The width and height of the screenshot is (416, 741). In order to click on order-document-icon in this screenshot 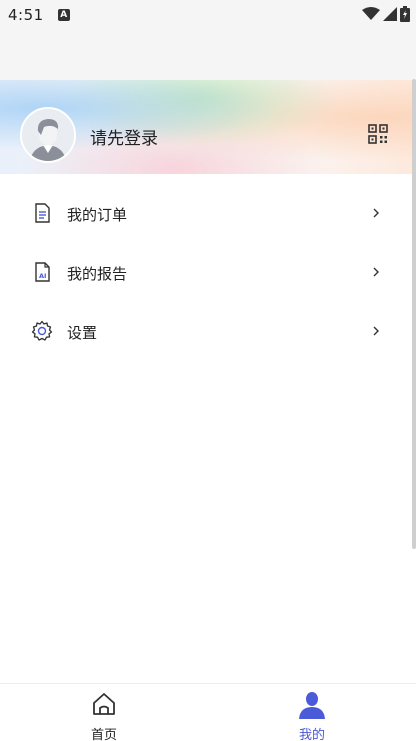, I will do `click(42, 213)`.